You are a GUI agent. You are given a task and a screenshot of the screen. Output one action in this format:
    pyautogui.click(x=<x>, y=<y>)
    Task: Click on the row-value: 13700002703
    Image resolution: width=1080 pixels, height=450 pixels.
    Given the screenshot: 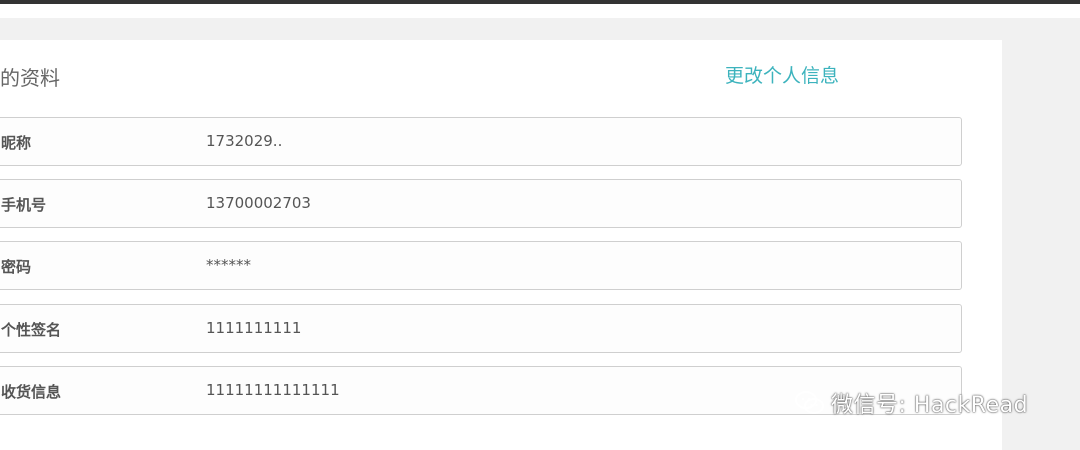 What is the action you would take?
    pyautogui.click(x=258, y=203)
    